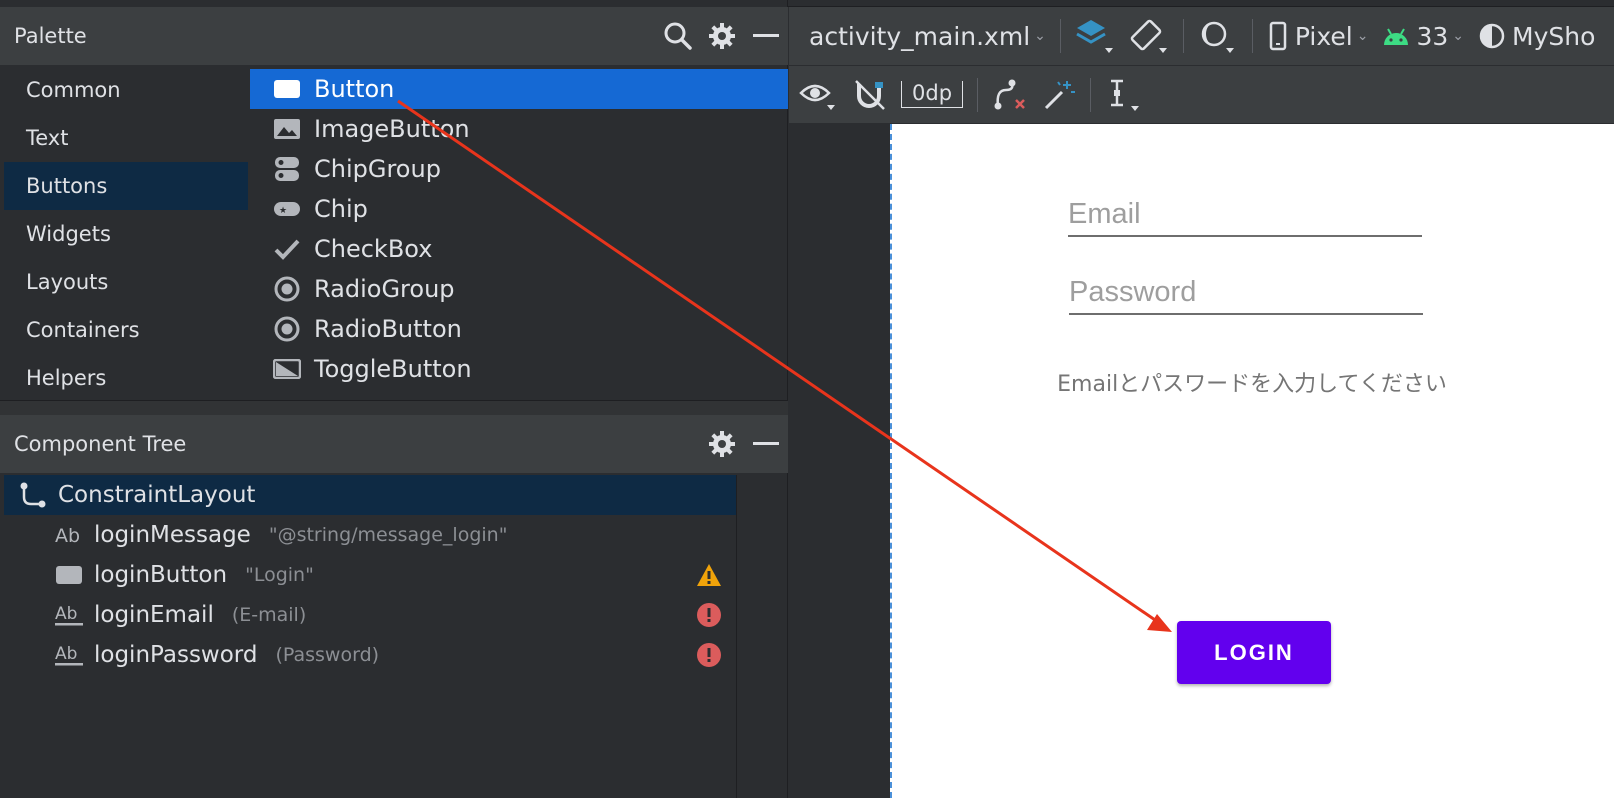 This screenshot has height=798, width=1614. Describe the element at coordinates (1323, 36) in the screenshot. I see `device-name: Pixel` at that location.